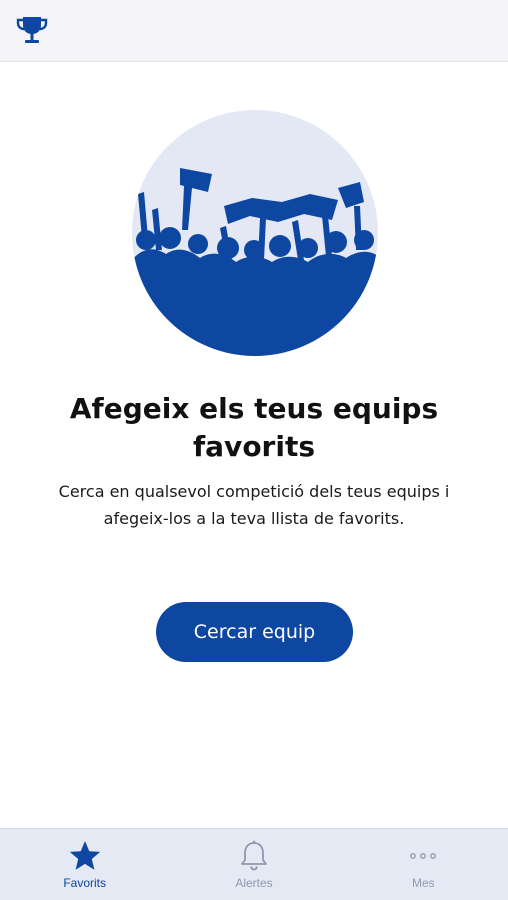  Describe the element at coordinates (254, 632) in the screenshot. I see `search-team-button: Cercar equip` at that location.